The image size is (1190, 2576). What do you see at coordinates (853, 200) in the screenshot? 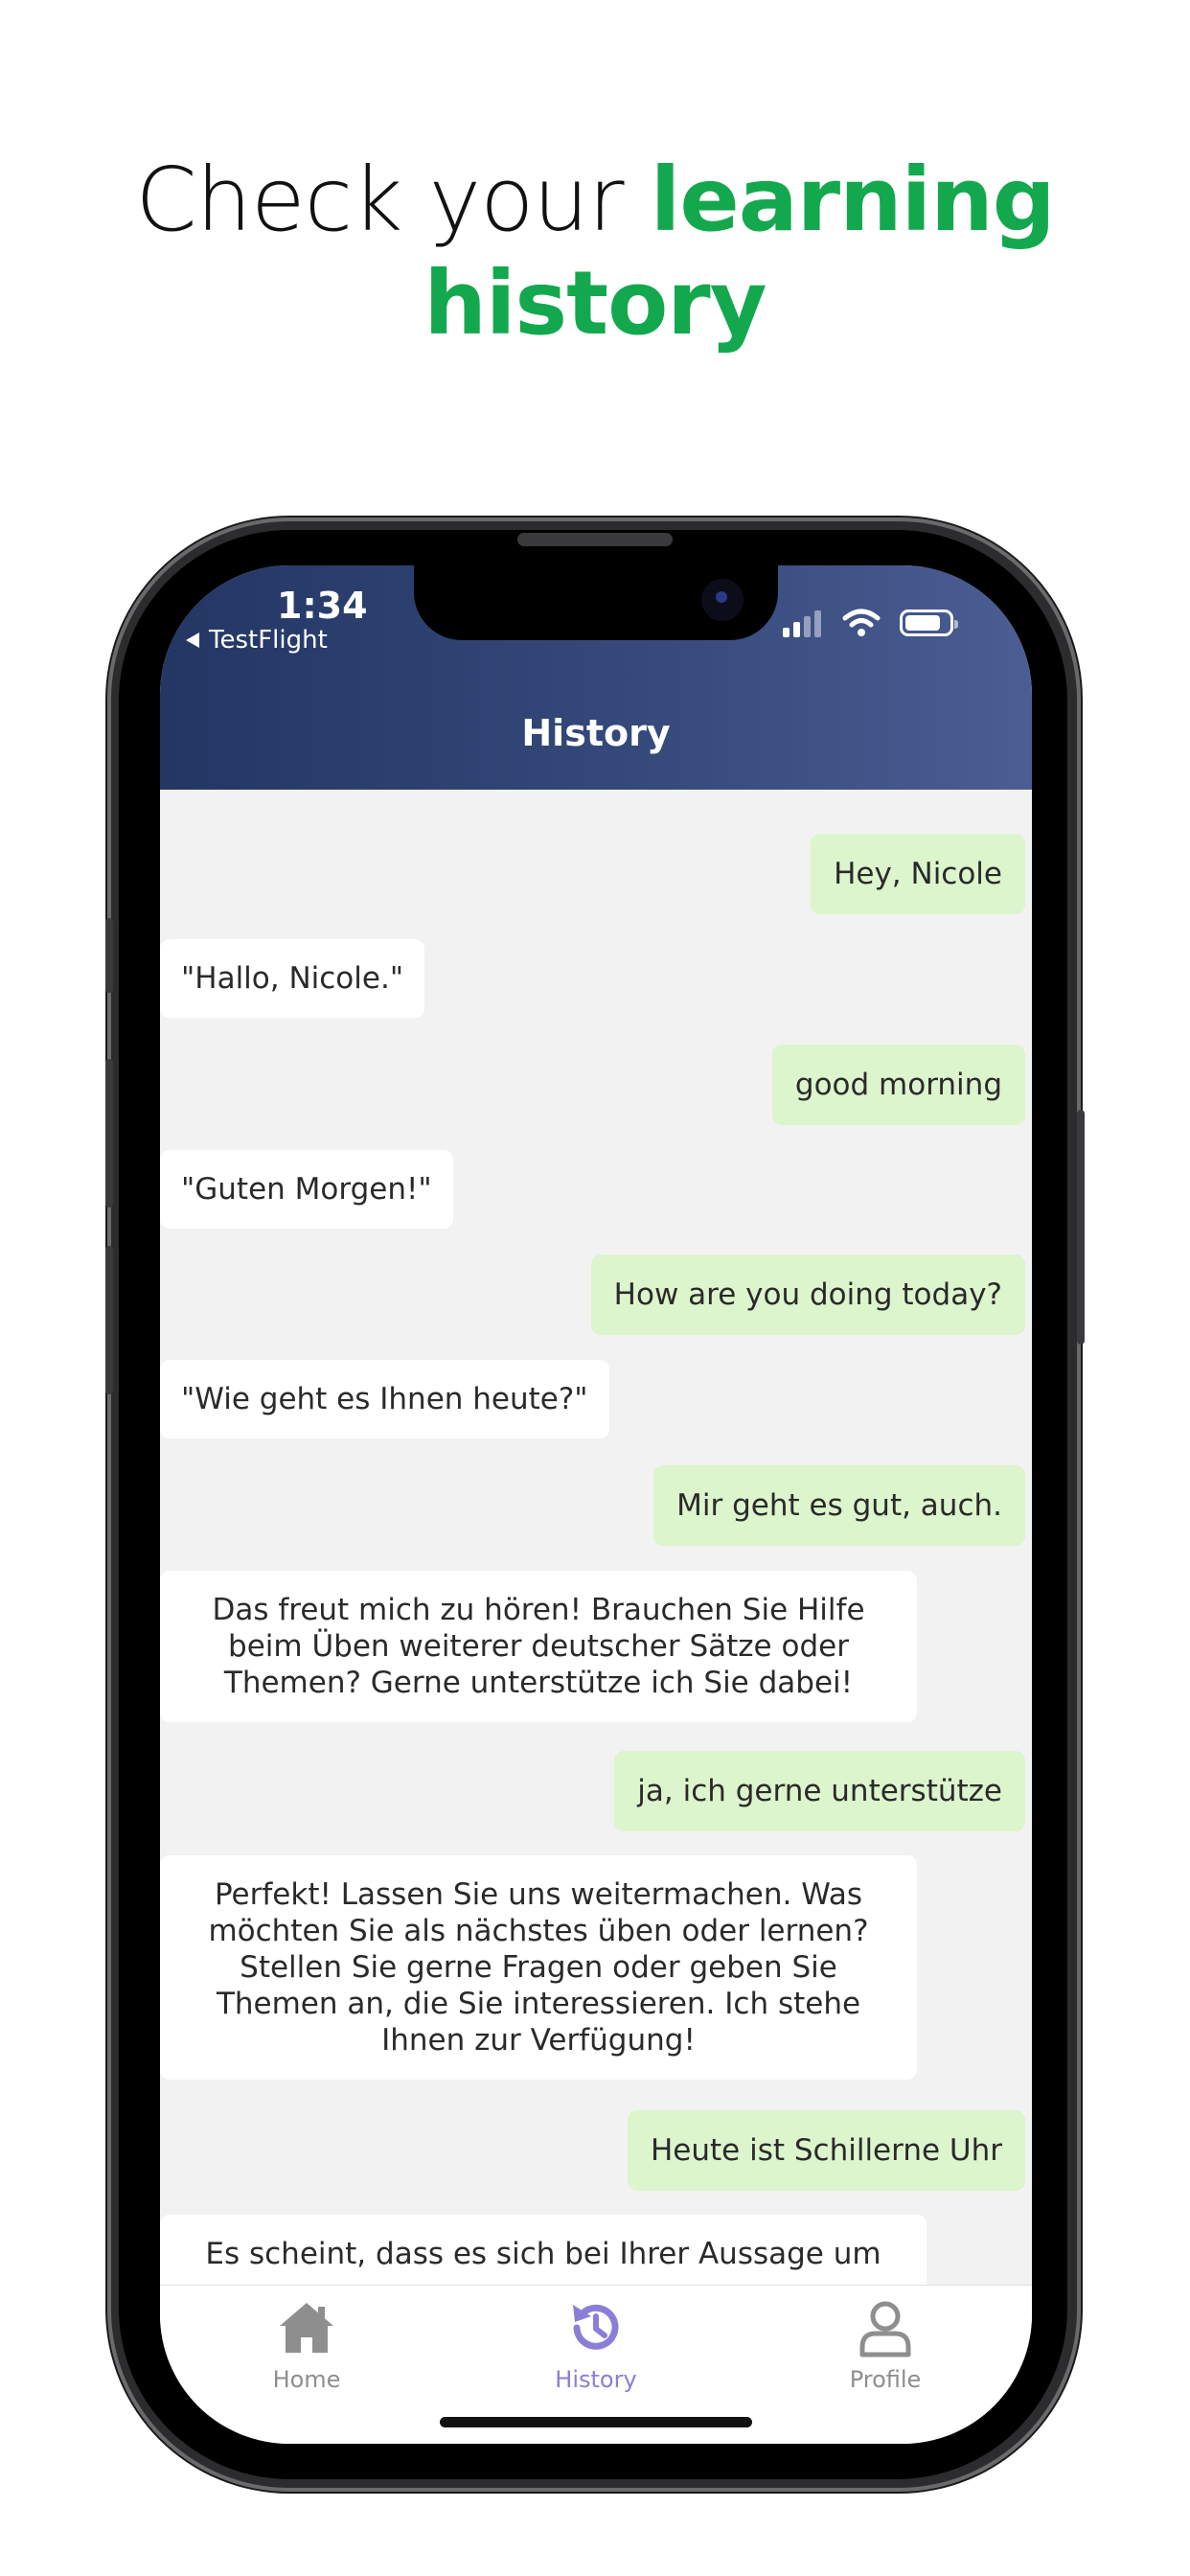
I see `headline-accent-1: learning` at bounding box center [853, 200].